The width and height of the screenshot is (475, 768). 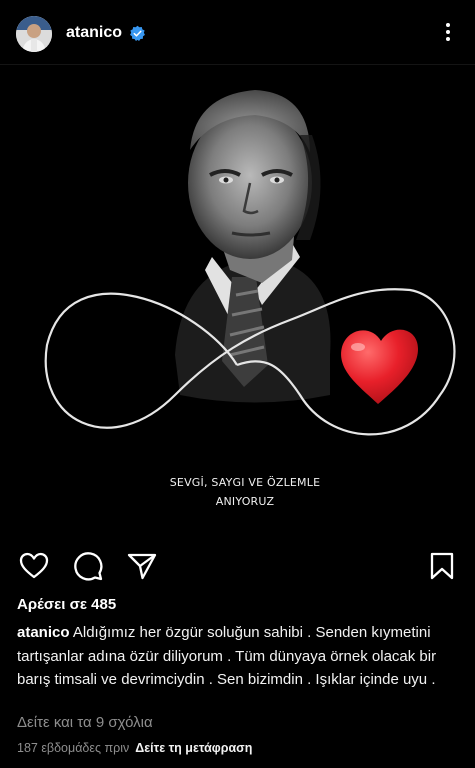 What do you see at coordinates (73, 748) in the screenshot?
I see `post-timestamp: 187 εβδομάδες πριν` at bounding box center [73, 748].